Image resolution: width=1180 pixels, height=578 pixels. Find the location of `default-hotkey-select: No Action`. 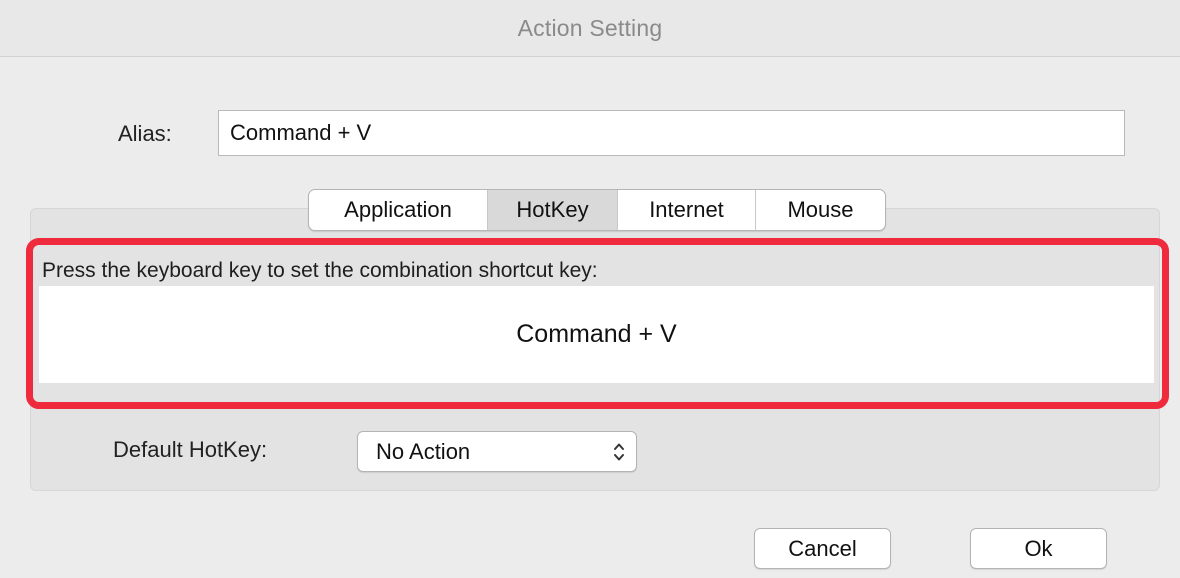

default-hotkey-select: No Action is located at coordinates (497, 451).